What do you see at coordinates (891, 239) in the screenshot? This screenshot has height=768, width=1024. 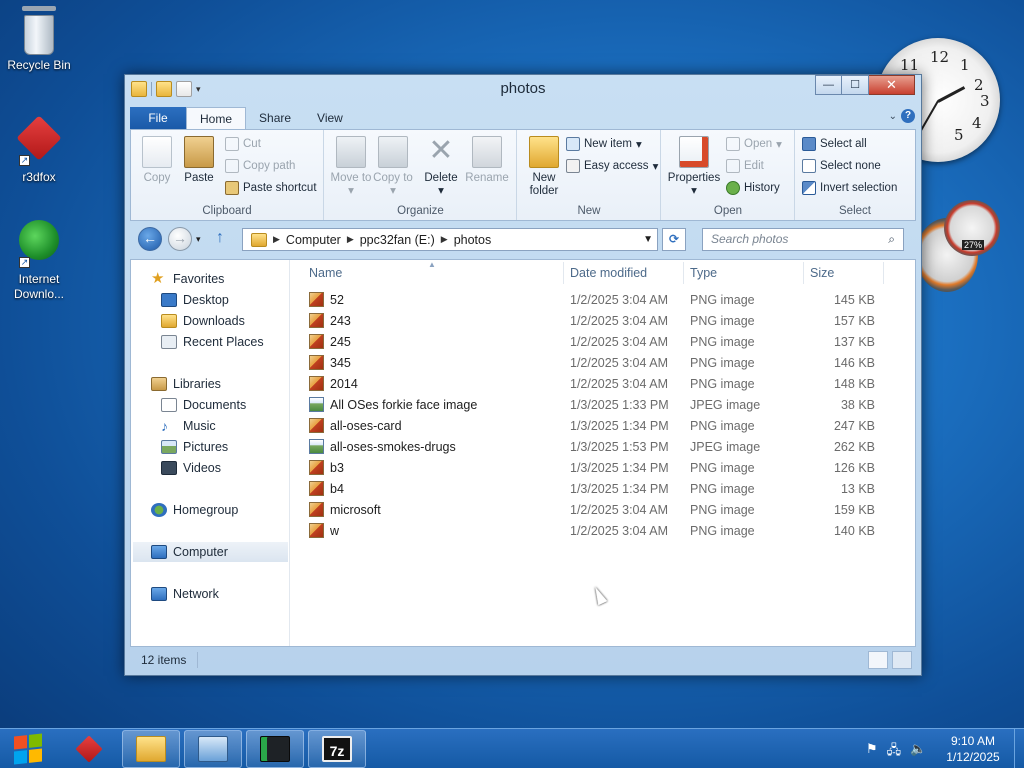 I see `search-icon: ⌕` at bounding box center [891, 239].